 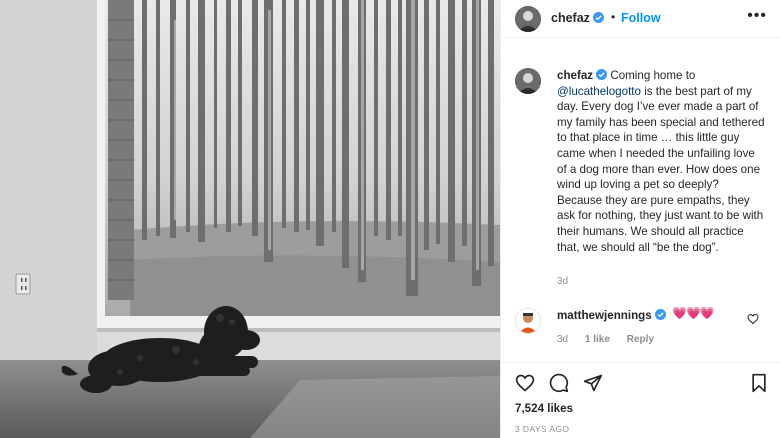 What do you see at coordinates (612, 339) in the screenshot?
I see `comment-meta: 3d 1 like Reply` at bounding box center [612, 339].